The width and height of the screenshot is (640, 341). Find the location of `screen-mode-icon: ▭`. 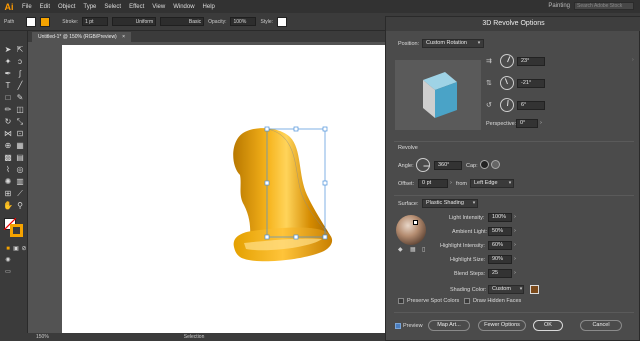

screen-mode-icon: ▭ is located at coordinates (8, 272).